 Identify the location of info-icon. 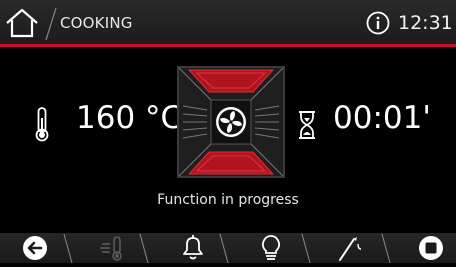
(378, 23).